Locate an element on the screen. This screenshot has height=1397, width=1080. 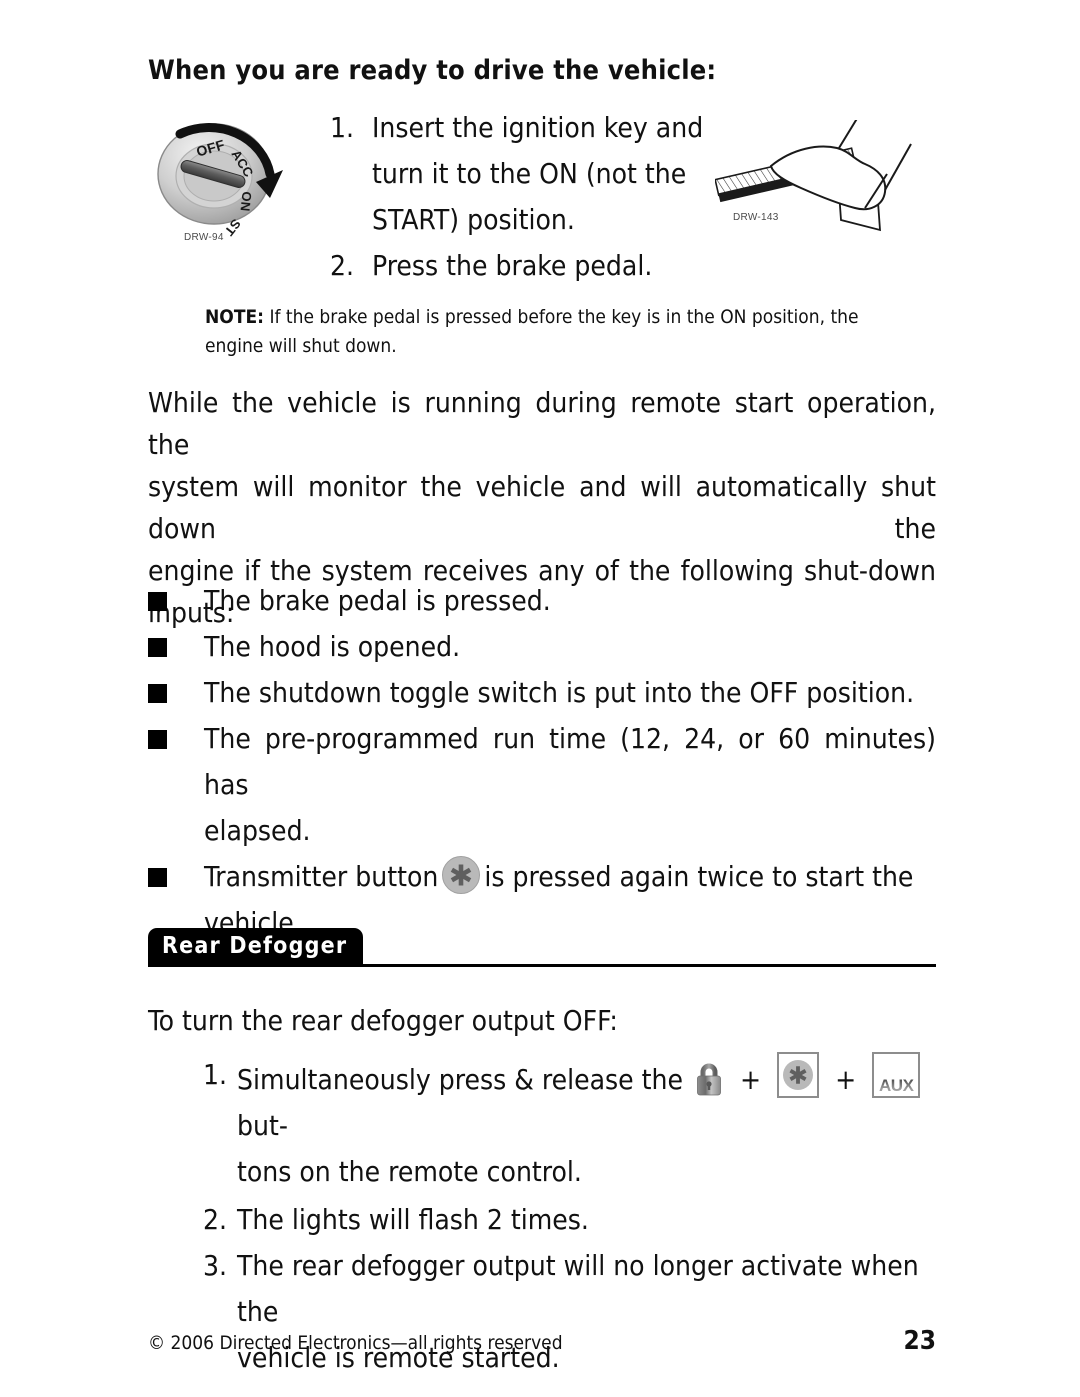
lock-button-icon is located at coordinates (709, 1080).